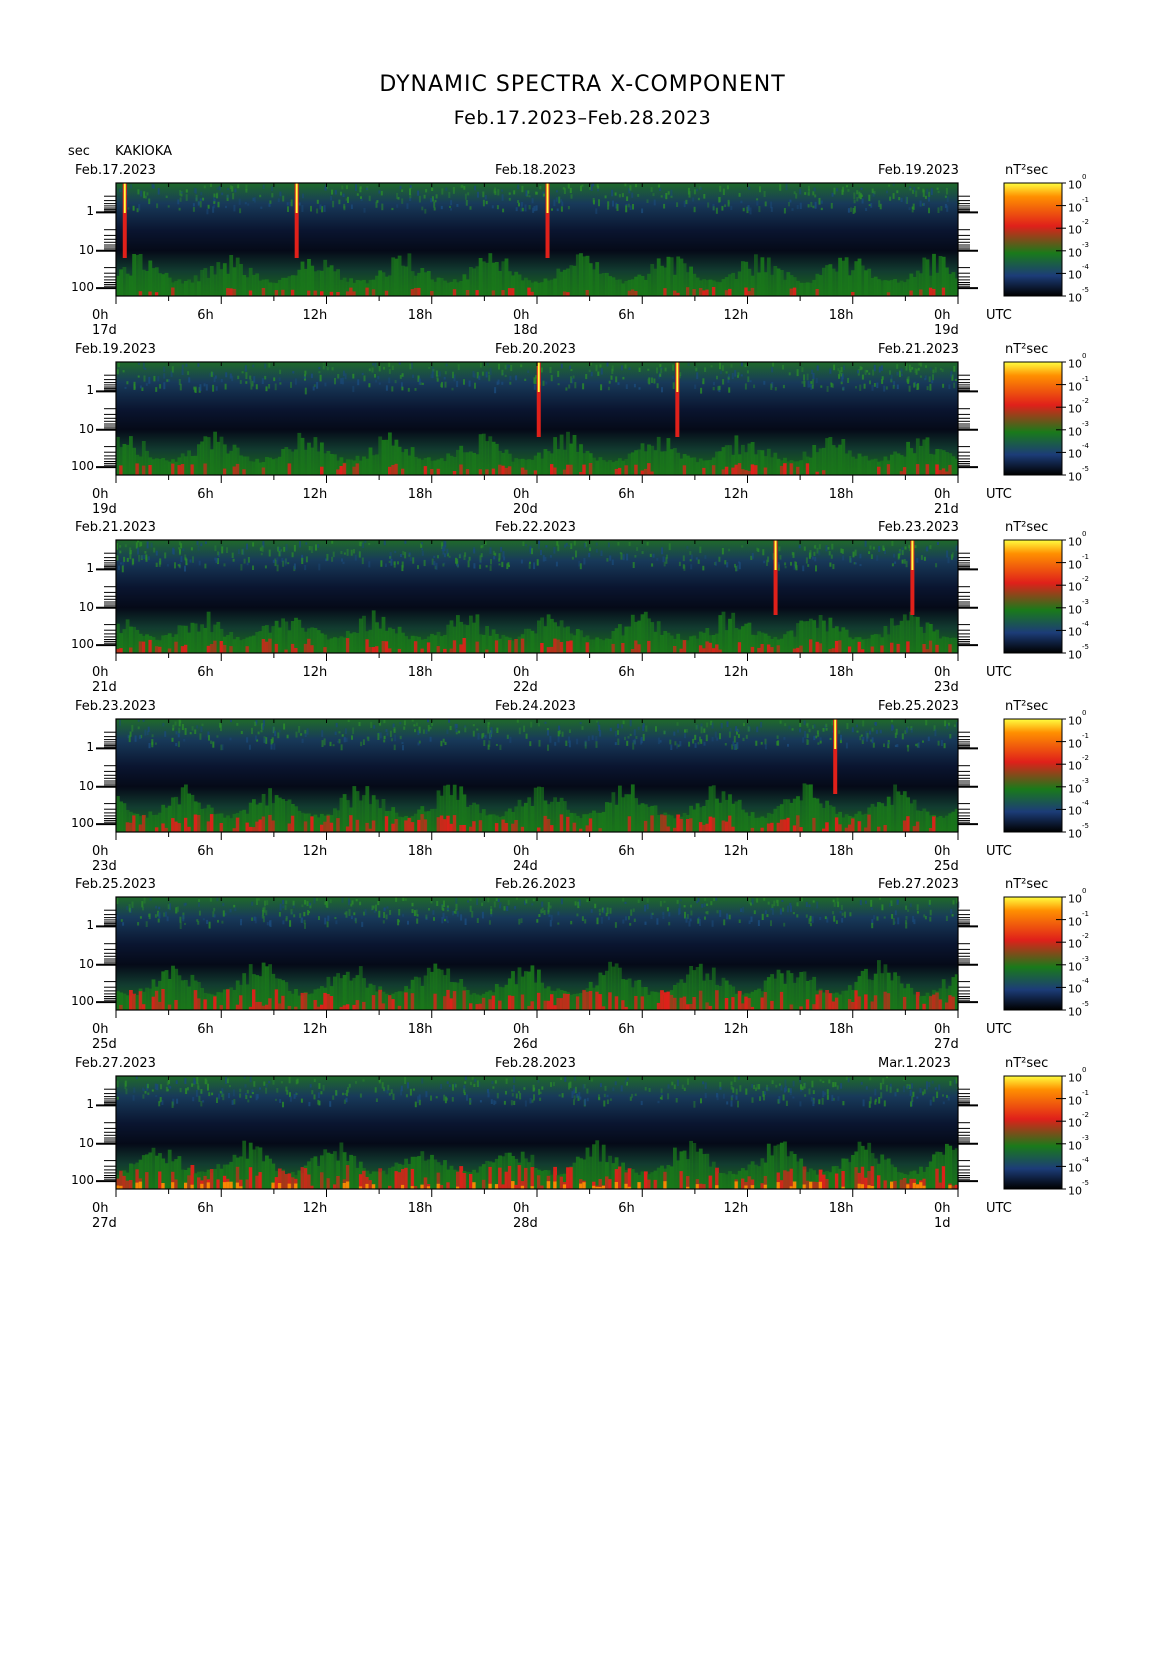 This screenshot has height=1679, width=1165. What do you see at coordinates (525, 330) in the screenshot?
I see `x-day-label: 18d` at bounding box center [525, 330].